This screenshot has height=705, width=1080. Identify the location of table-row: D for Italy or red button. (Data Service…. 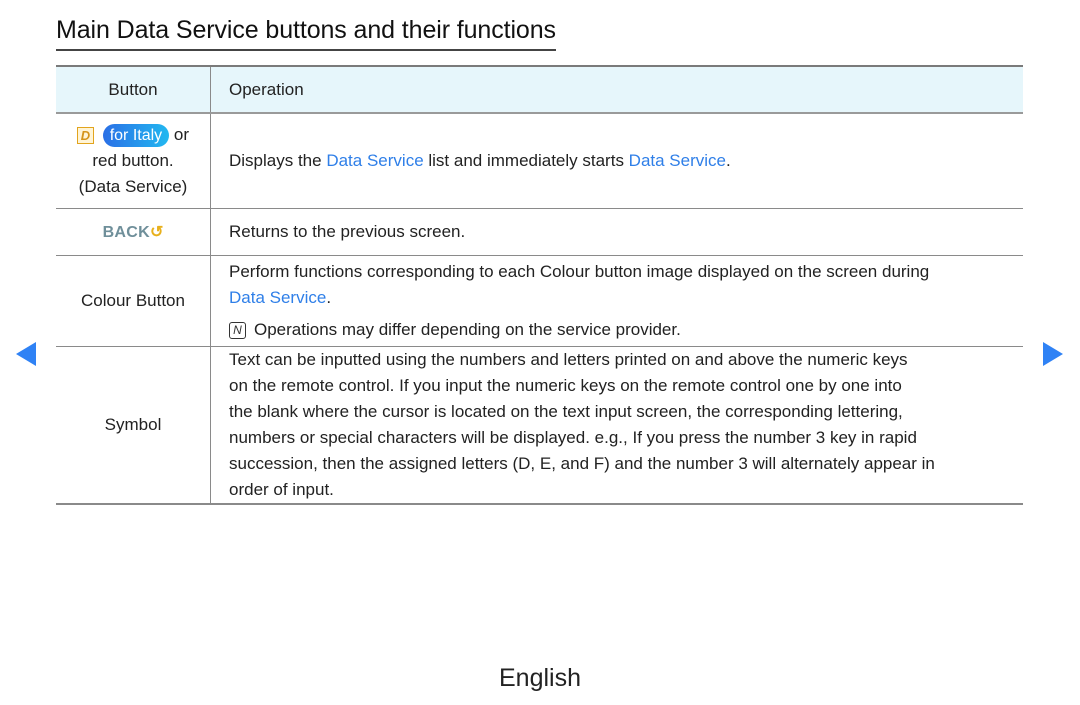
(539, 160).